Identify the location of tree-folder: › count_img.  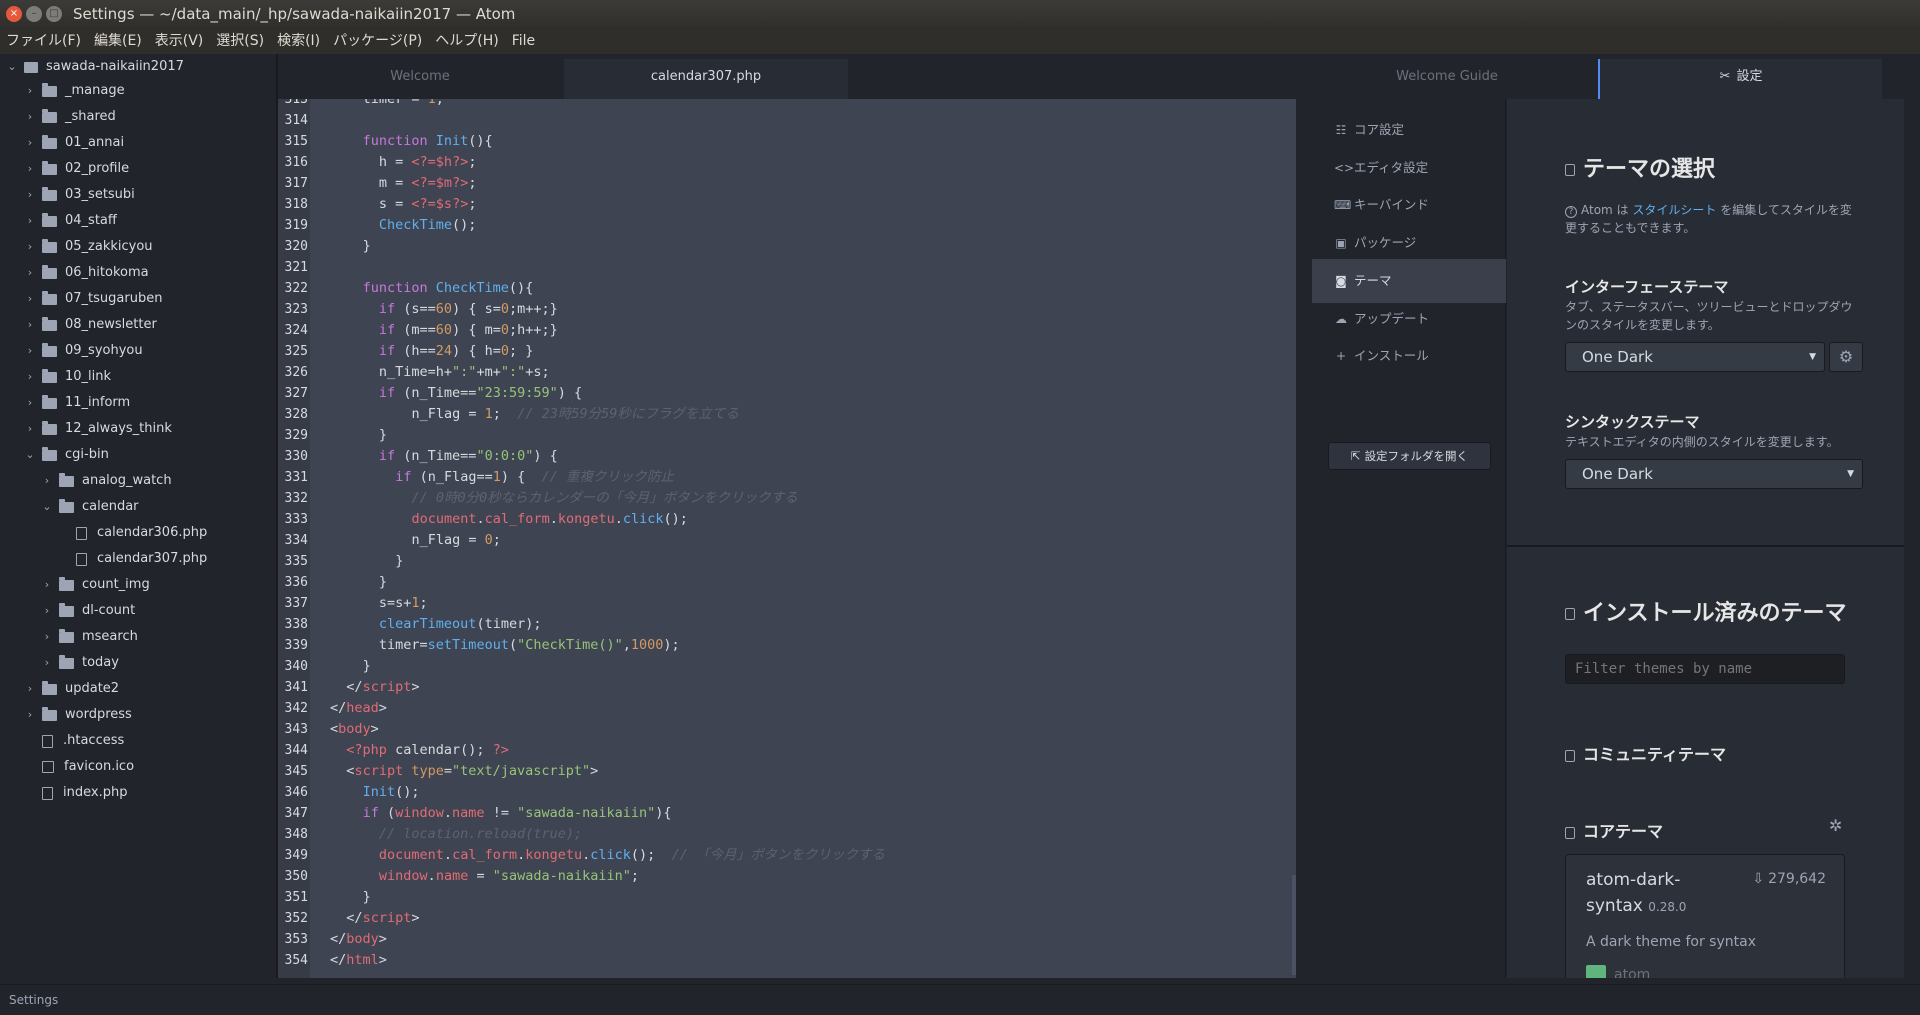
(95, 585).